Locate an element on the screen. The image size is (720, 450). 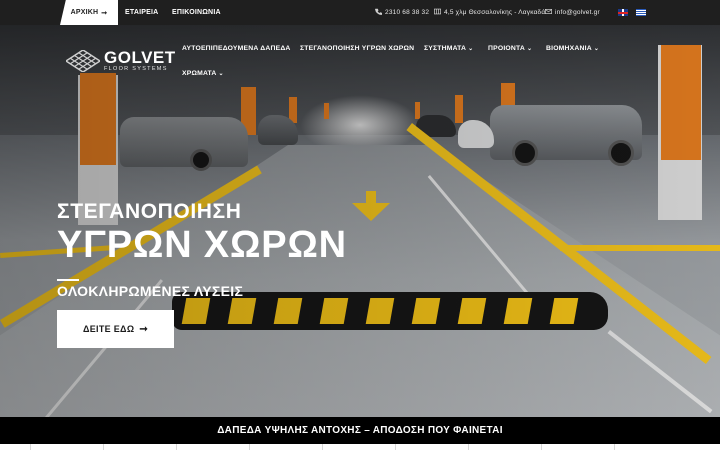
phone-number: 2310 68 38 32 is located at coordinates (407, 12).